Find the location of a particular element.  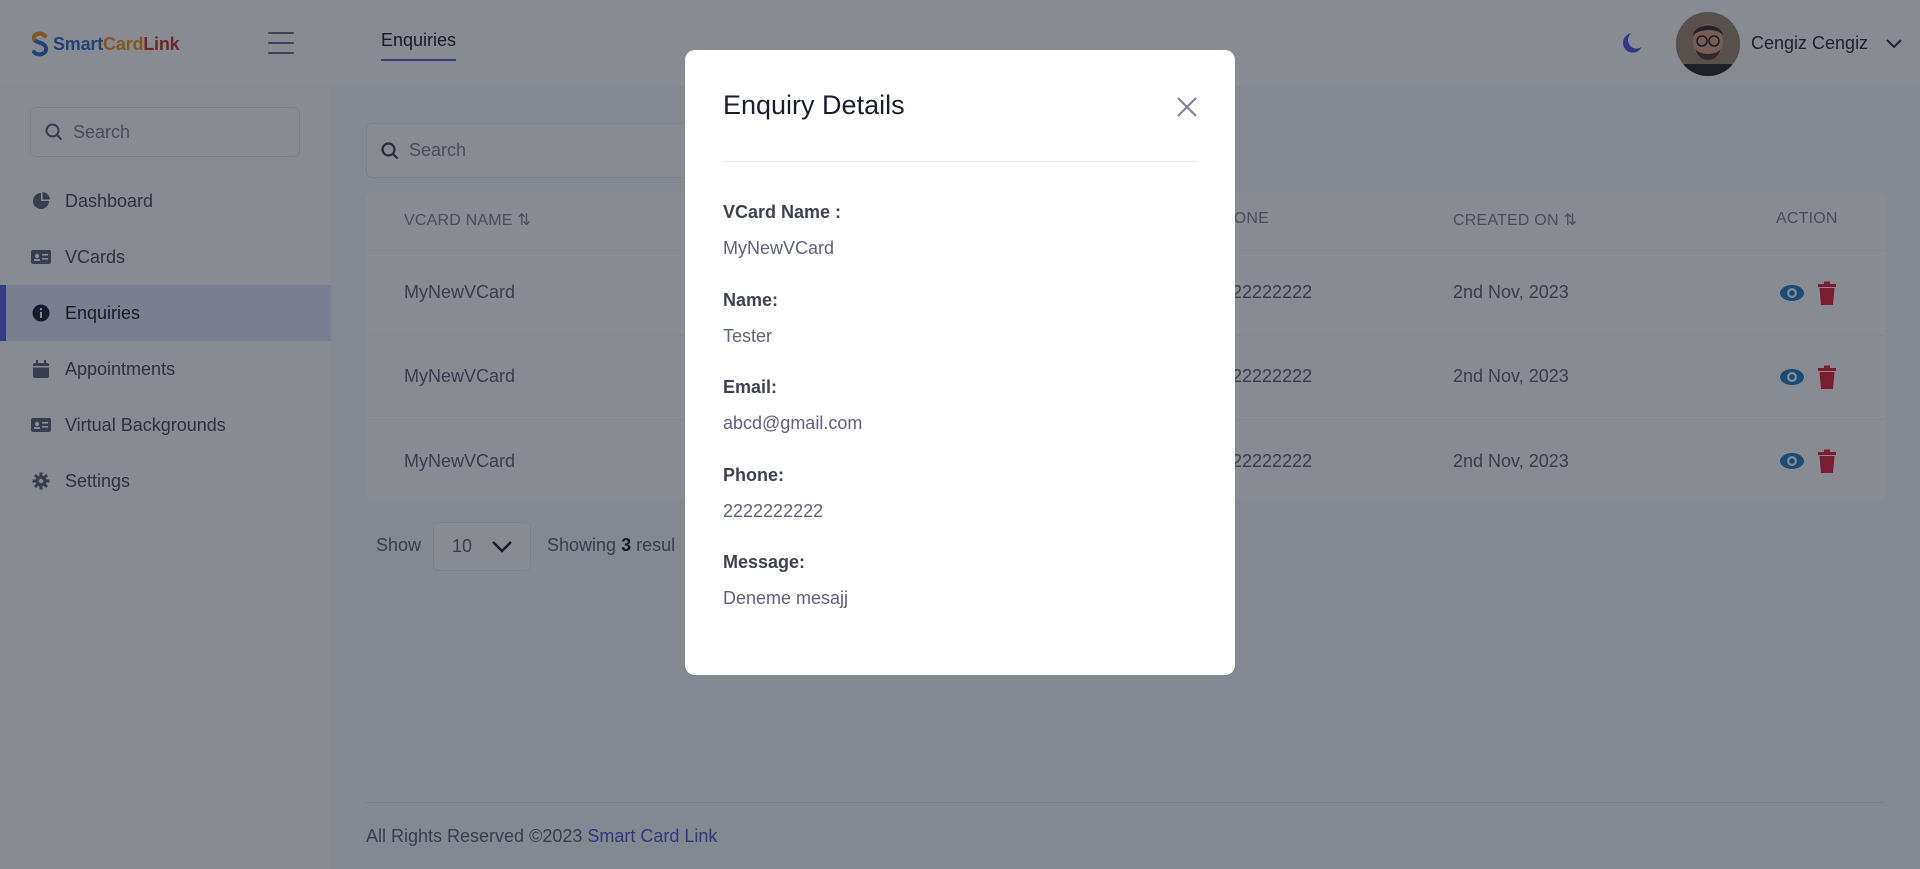

field-label-email: Email: is located at coordinates (750, 387).